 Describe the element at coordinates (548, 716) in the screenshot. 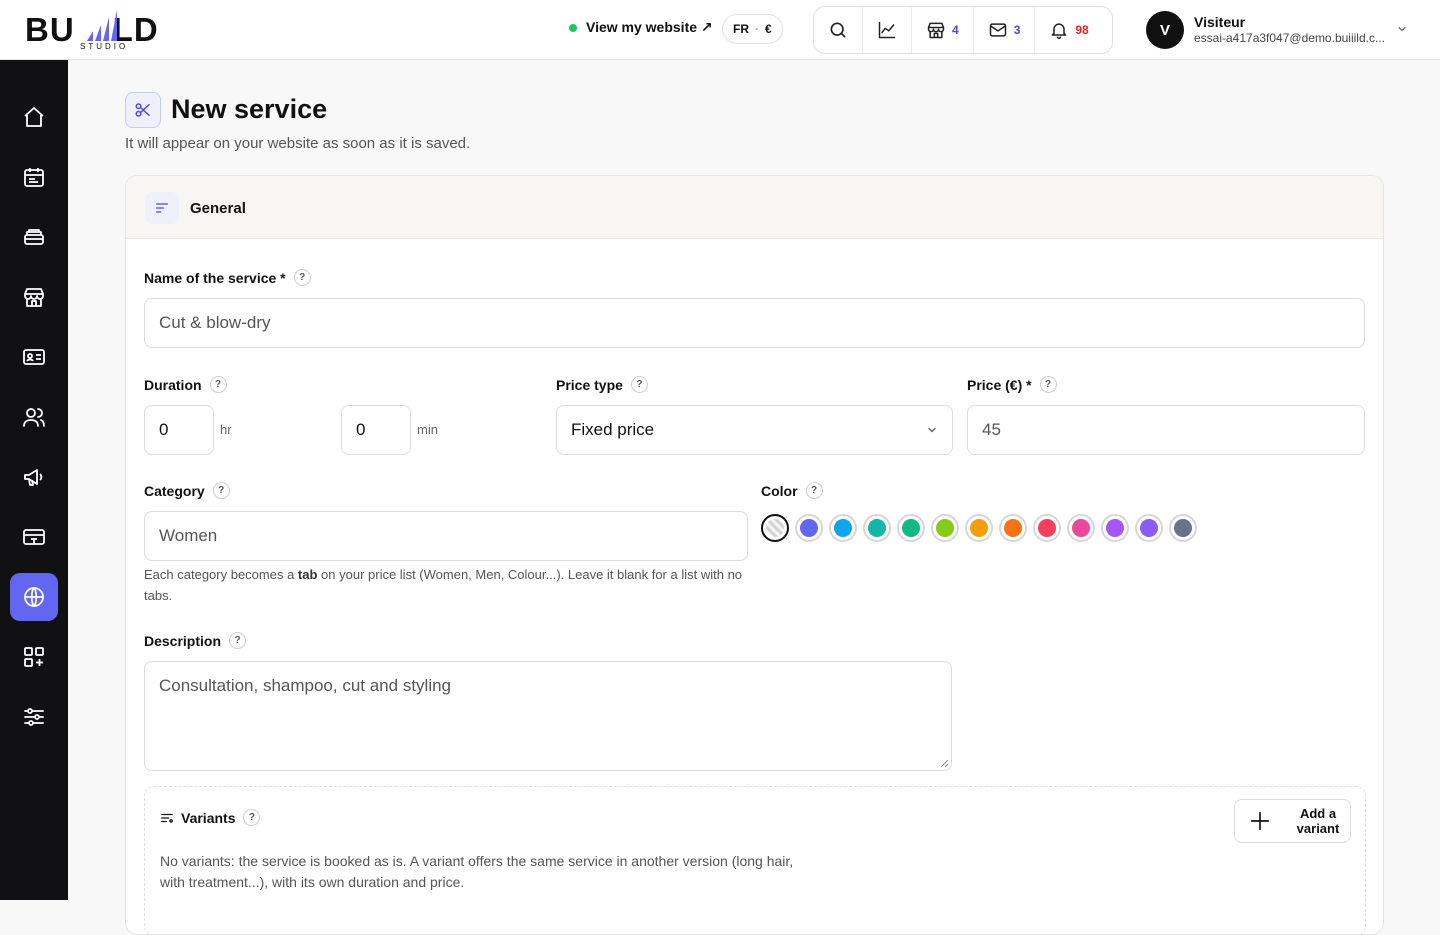

I see `description-textarea: Consultation, shampoo, cut and styling` at that location.